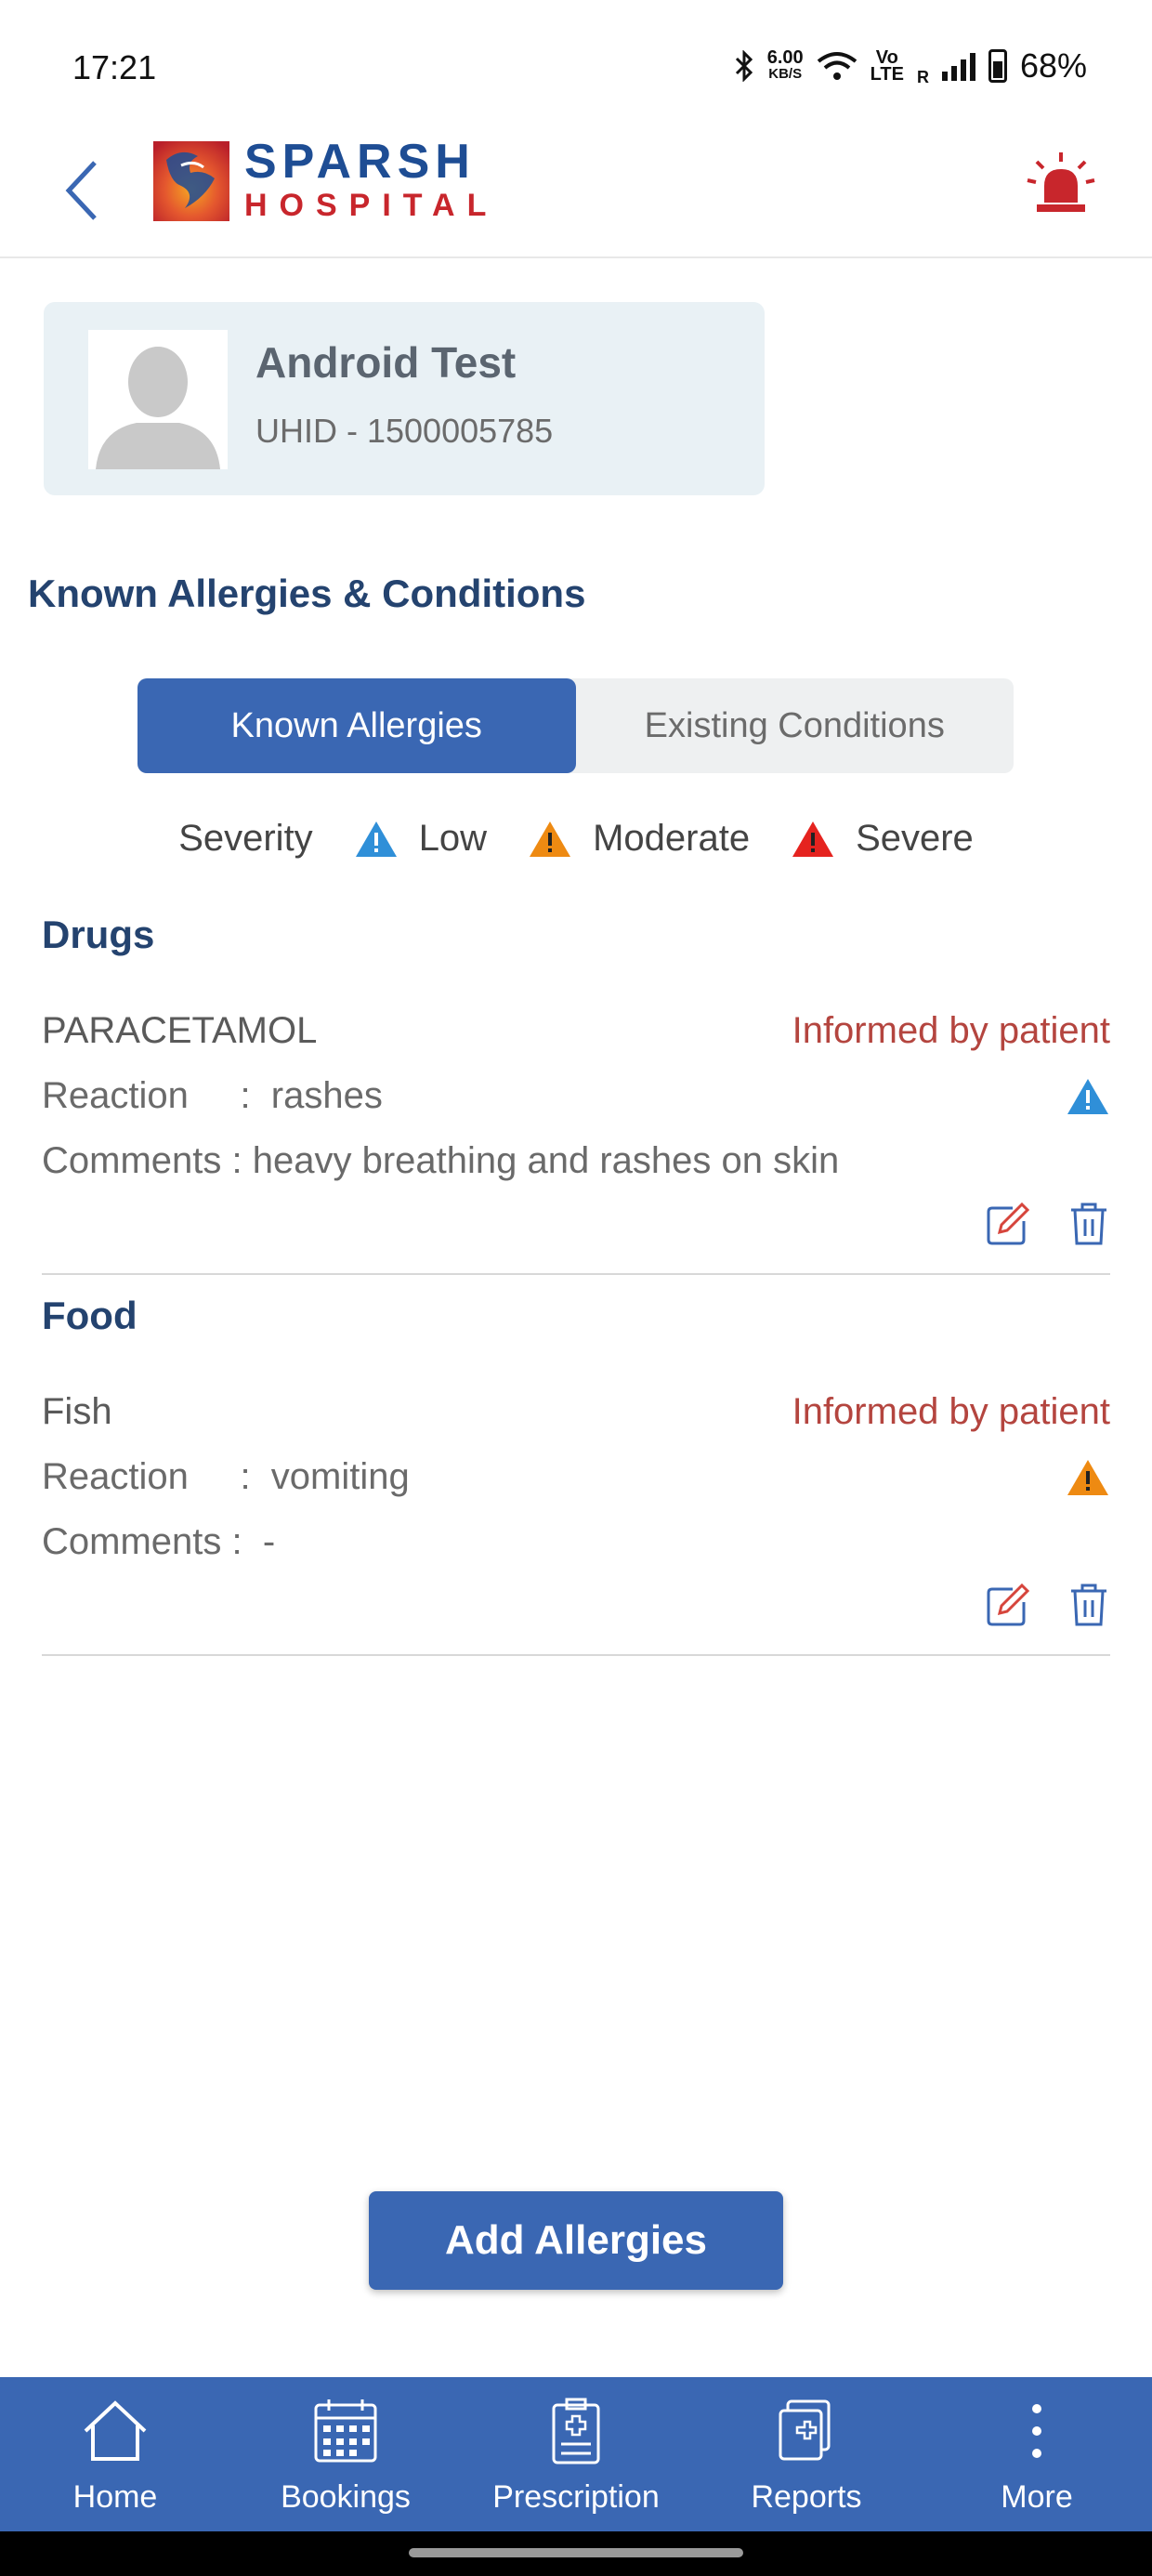 The width and height of the screenshot is (1152, 2576). What do you see at coordinates (246, 838) in the screenshot?
I see `legend-title: Severity` at bounding box center [246, 838].